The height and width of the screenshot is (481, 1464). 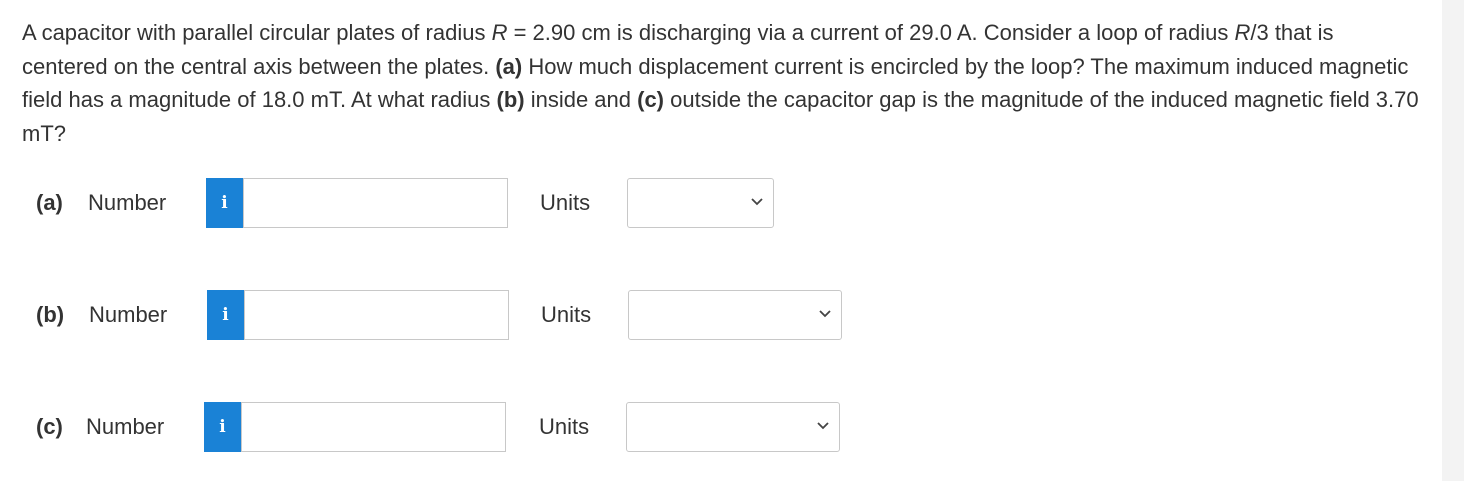 What do you see at coordinates (581, 99) in the screenshot?
I see `part-b-text: inside and` at bounding box center [581, 99].